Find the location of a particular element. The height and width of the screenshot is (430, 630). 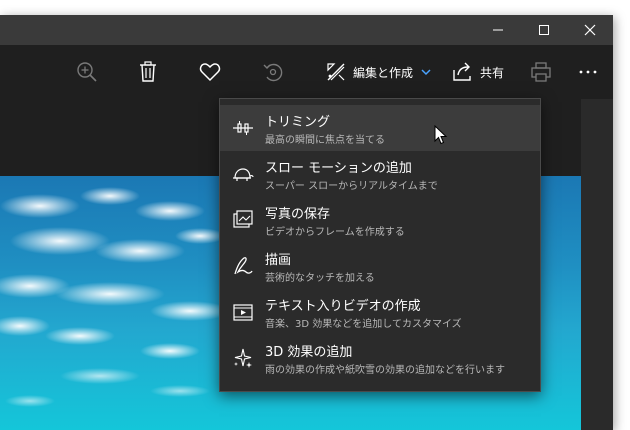

zoom-button is located at coordinates (87, 72).